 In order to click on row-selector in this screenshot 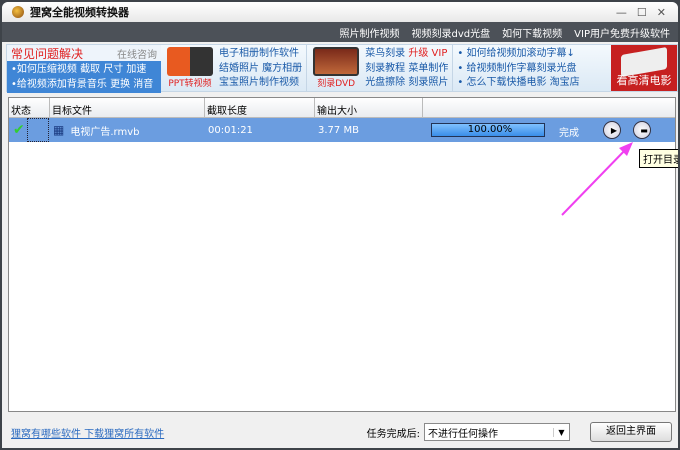, I will do `click(38, 130)`.